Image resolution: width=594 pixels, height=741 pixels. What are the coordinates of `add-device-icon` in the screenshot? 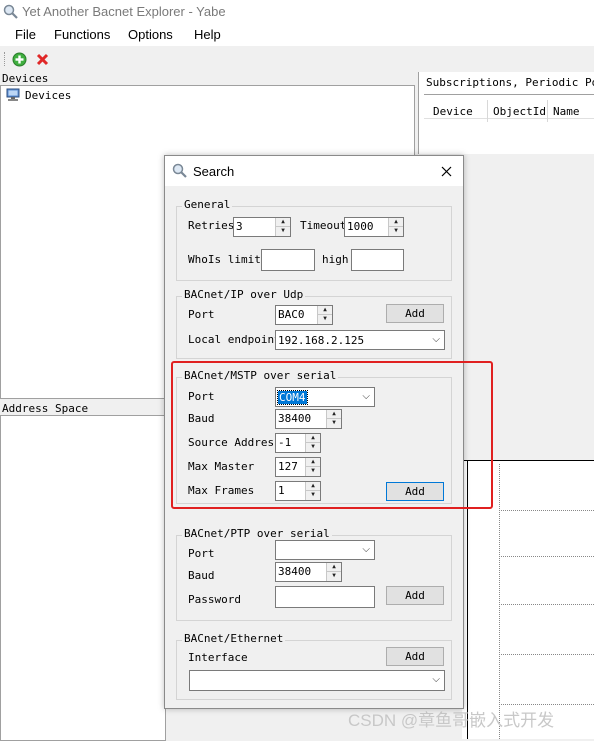 It's located at (19, 59).